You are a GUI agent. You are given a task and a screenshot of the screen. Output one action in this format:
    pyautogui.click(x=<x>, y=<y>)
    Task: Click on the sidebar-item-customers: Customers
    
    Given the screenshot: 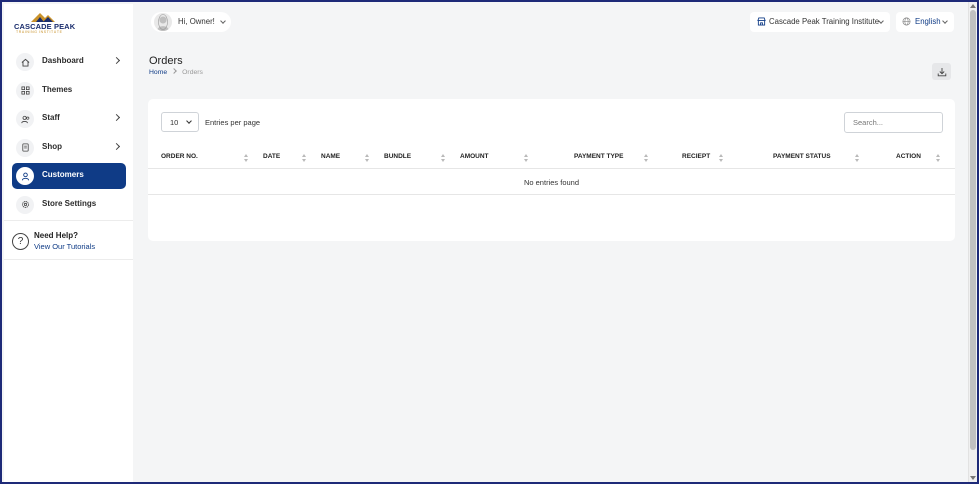 What is the action you would take?
    pyautogui.click(x=69, y=176)
    